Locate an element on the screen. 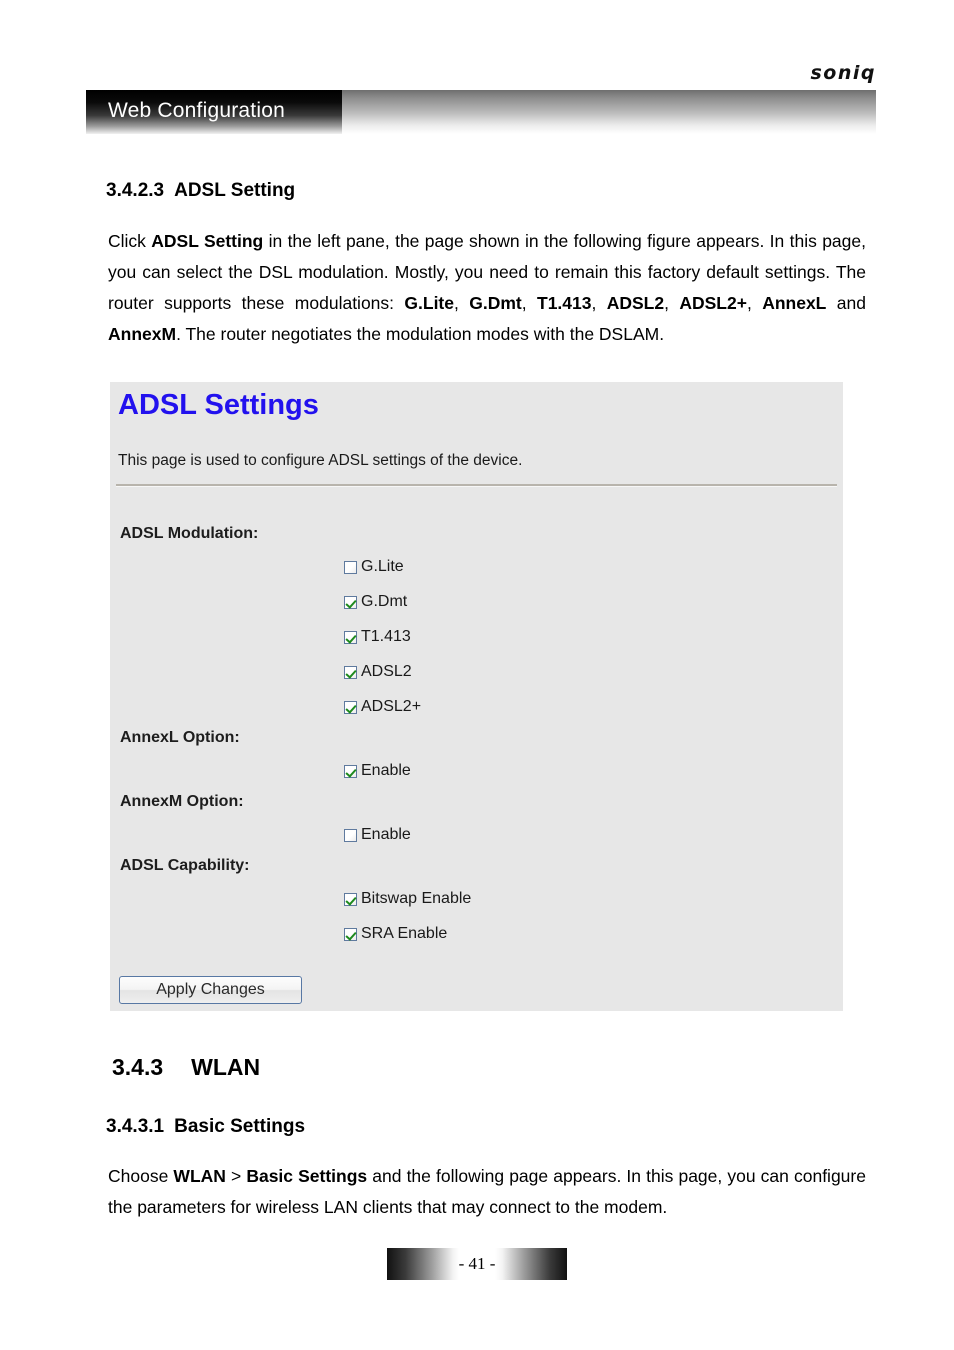 This screenshot has height=1350, width=954. heading-basic-settings-title: Basic Settings is located at coordinates (240, 1126).